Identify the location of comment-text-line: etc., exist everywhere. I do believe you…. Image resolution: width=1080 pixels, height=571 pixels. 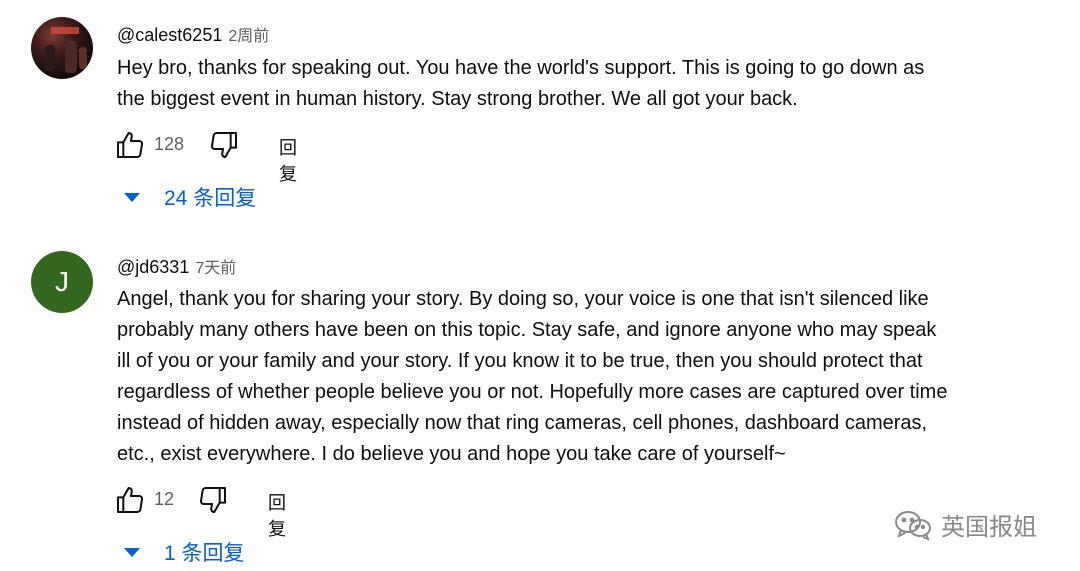
(451, 454).